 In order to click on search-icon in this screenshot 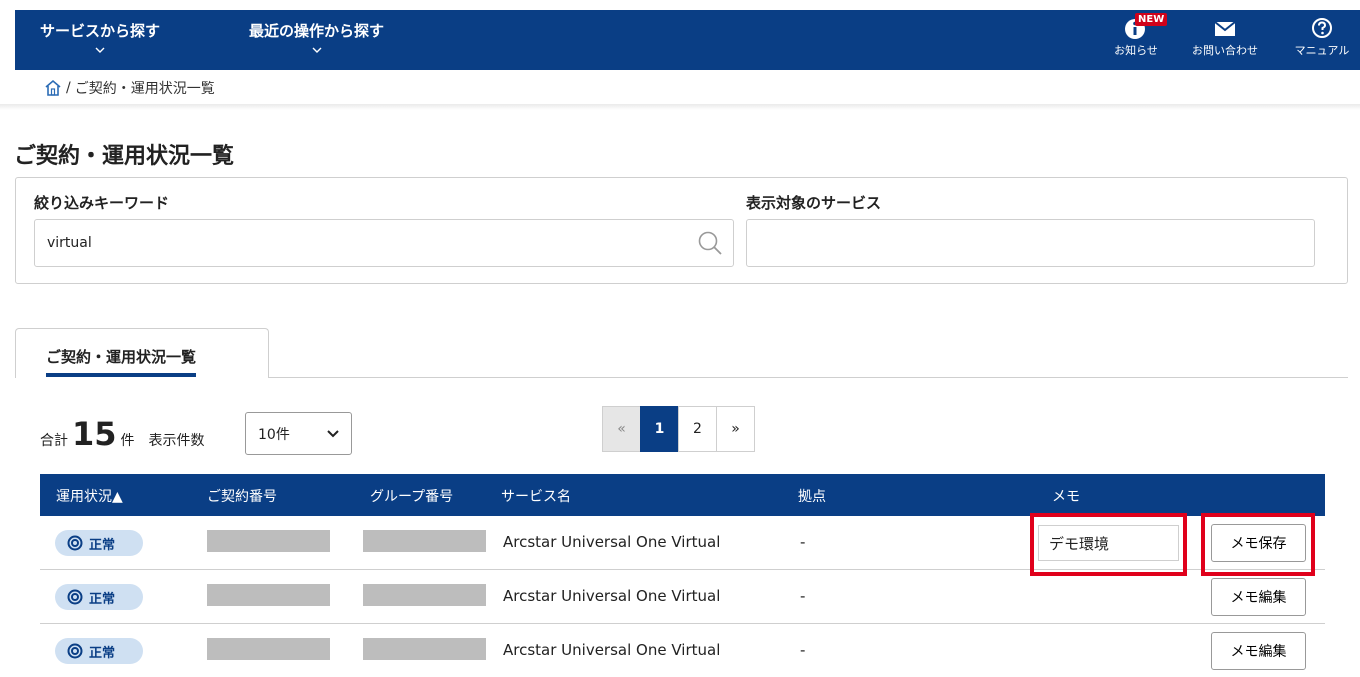, I will do `click(710, 243)`.